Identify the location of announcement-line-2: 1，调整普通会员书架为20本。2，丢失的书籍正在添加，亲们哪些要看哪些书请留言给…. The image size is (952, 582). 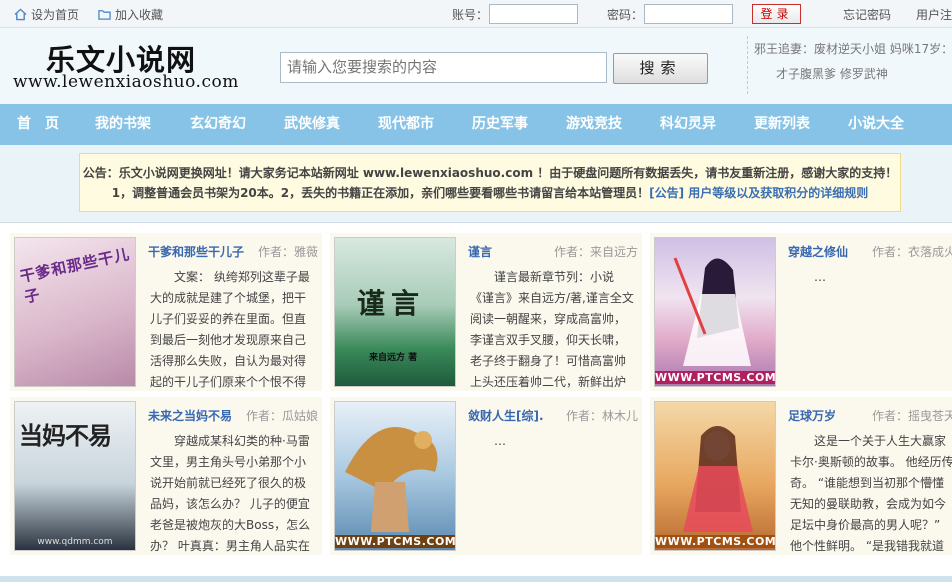
(380, 193).